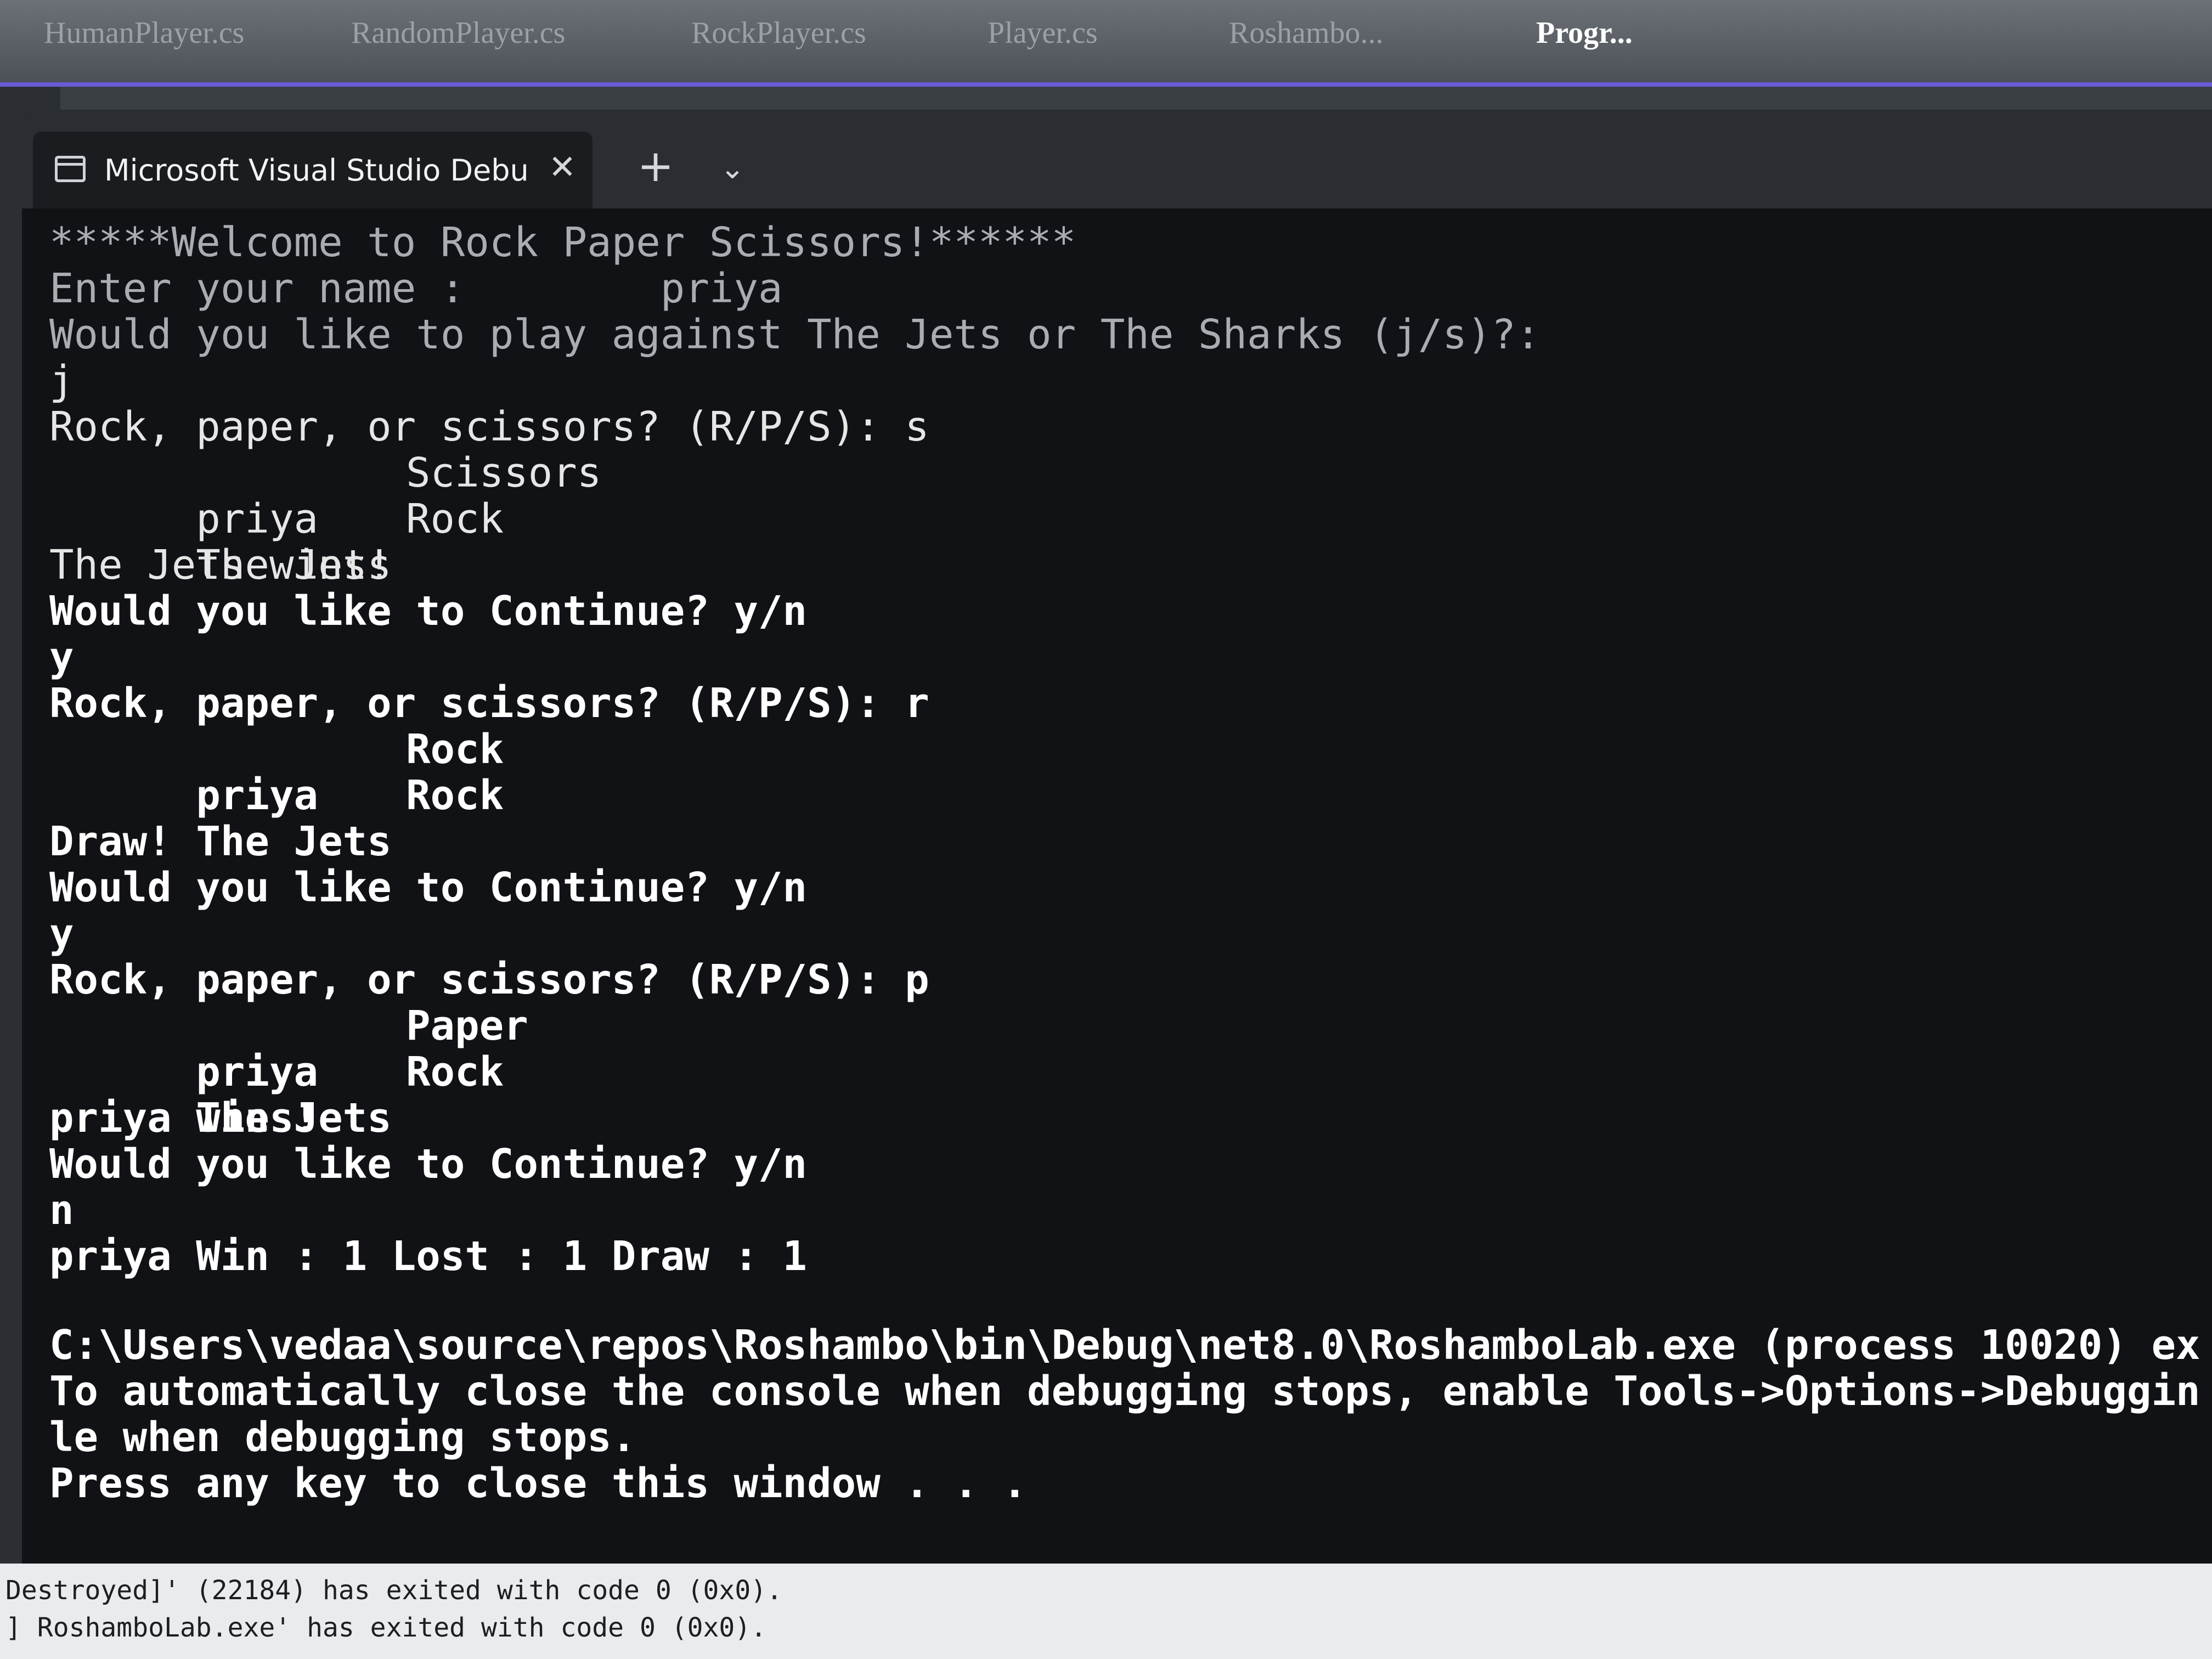  What do you see at coordinates (62, 658) in the screenshot?
I see `round1-answer: y` at bounding box center [62, 658].